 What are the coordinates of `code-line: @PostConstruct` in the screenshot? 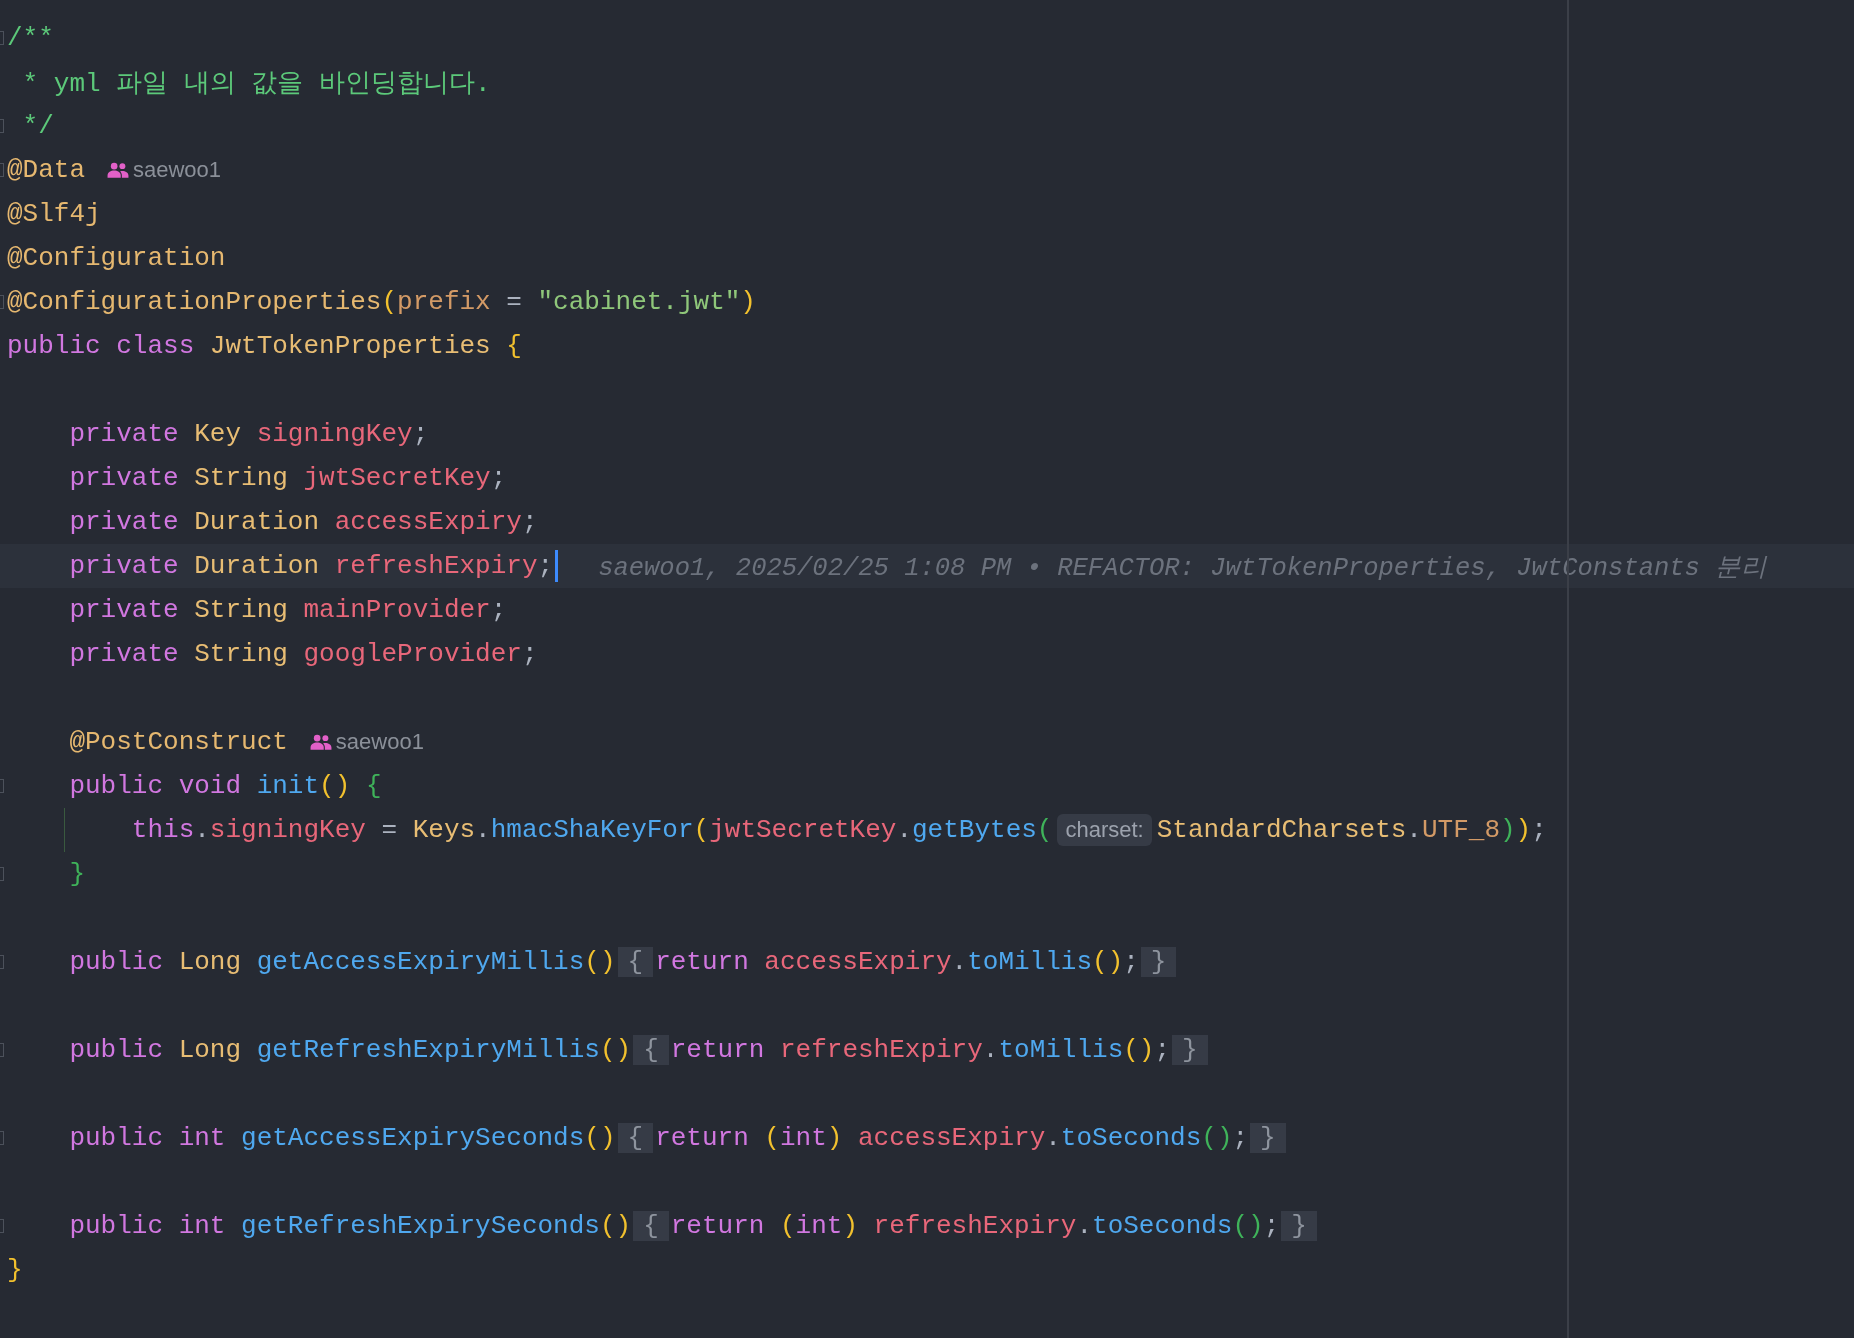 It's located at (178, 742).